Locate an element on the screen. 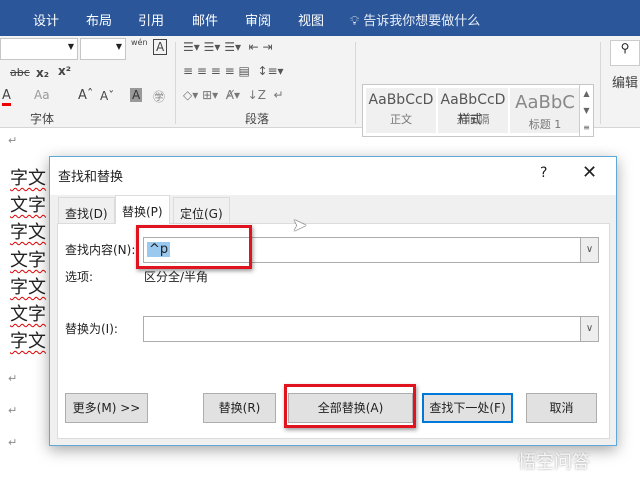  edit-button: 编辑 is located at coordinates (625, 81).